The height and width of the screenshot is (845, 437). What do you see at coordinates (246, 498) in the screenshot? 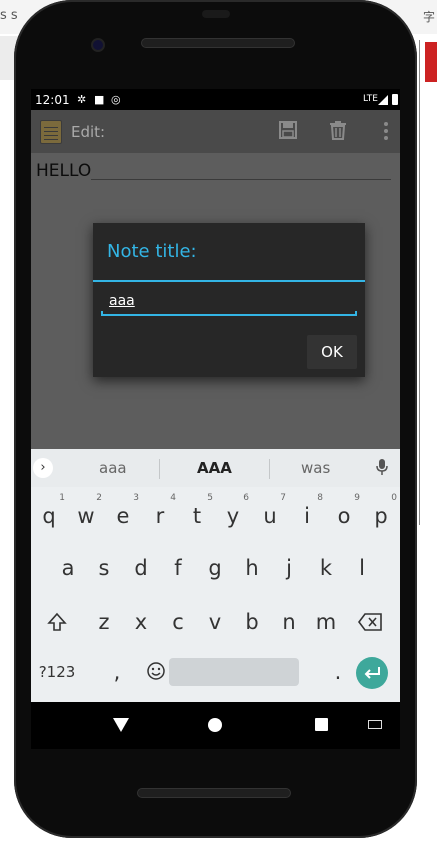
I see `key-hint: 6` at bounding box center [246, 498].